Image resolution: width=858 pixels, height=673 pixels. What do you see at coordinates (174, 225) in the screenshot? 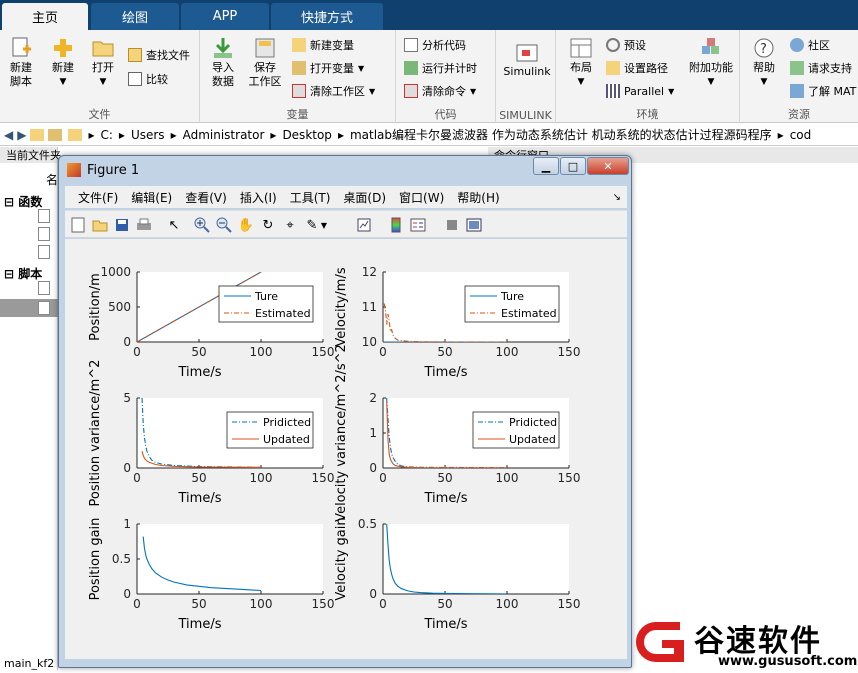
I see `pointer-icon: ↖` at bounding box center [174, 225].